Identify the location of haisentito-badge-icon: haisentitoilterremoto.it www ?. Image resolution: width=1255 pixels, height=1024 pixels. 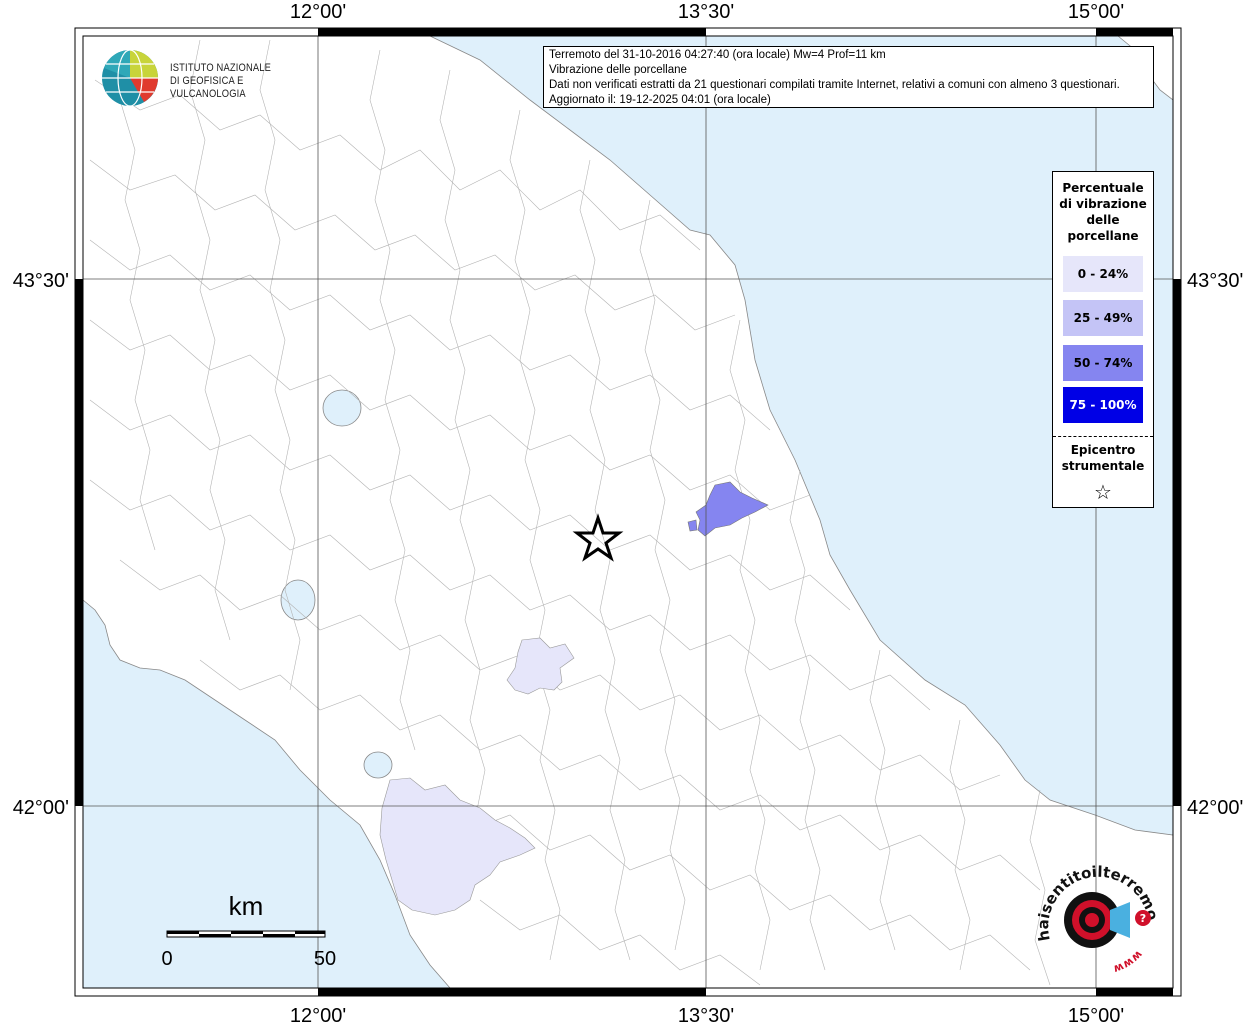
(1093, 911).